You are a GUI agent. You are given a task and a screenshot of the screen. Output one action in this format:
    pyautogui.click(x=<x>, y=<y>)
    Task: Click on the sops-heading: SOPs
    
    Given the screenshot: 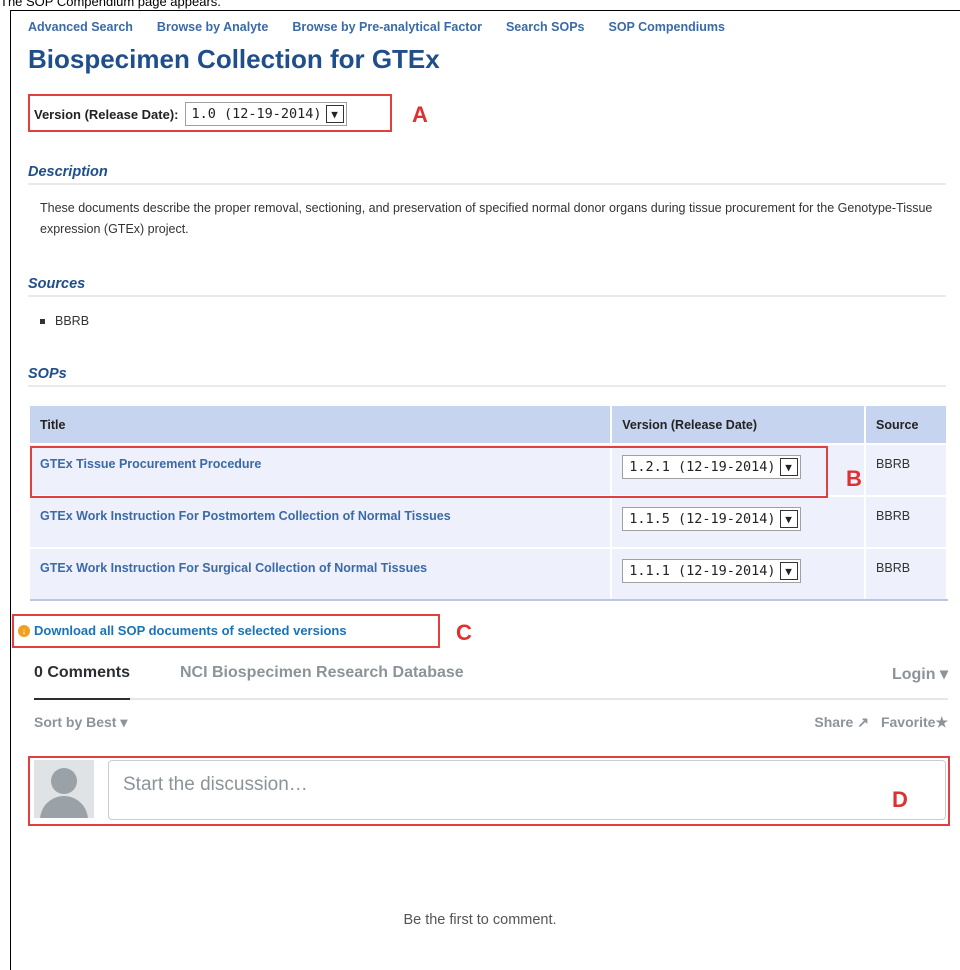 What is the action you would take?
    pyautogui.click(x=487, y=376)
    